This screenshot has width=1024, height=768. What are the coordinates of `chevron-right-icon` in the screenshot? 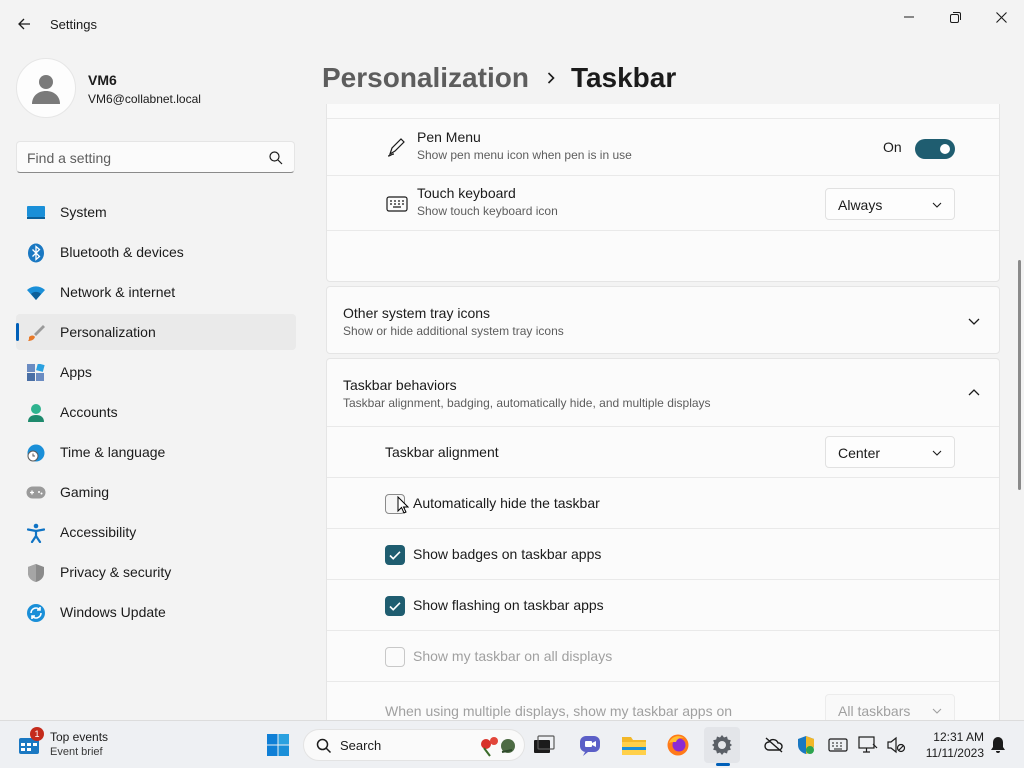 It's located at (551, 77).